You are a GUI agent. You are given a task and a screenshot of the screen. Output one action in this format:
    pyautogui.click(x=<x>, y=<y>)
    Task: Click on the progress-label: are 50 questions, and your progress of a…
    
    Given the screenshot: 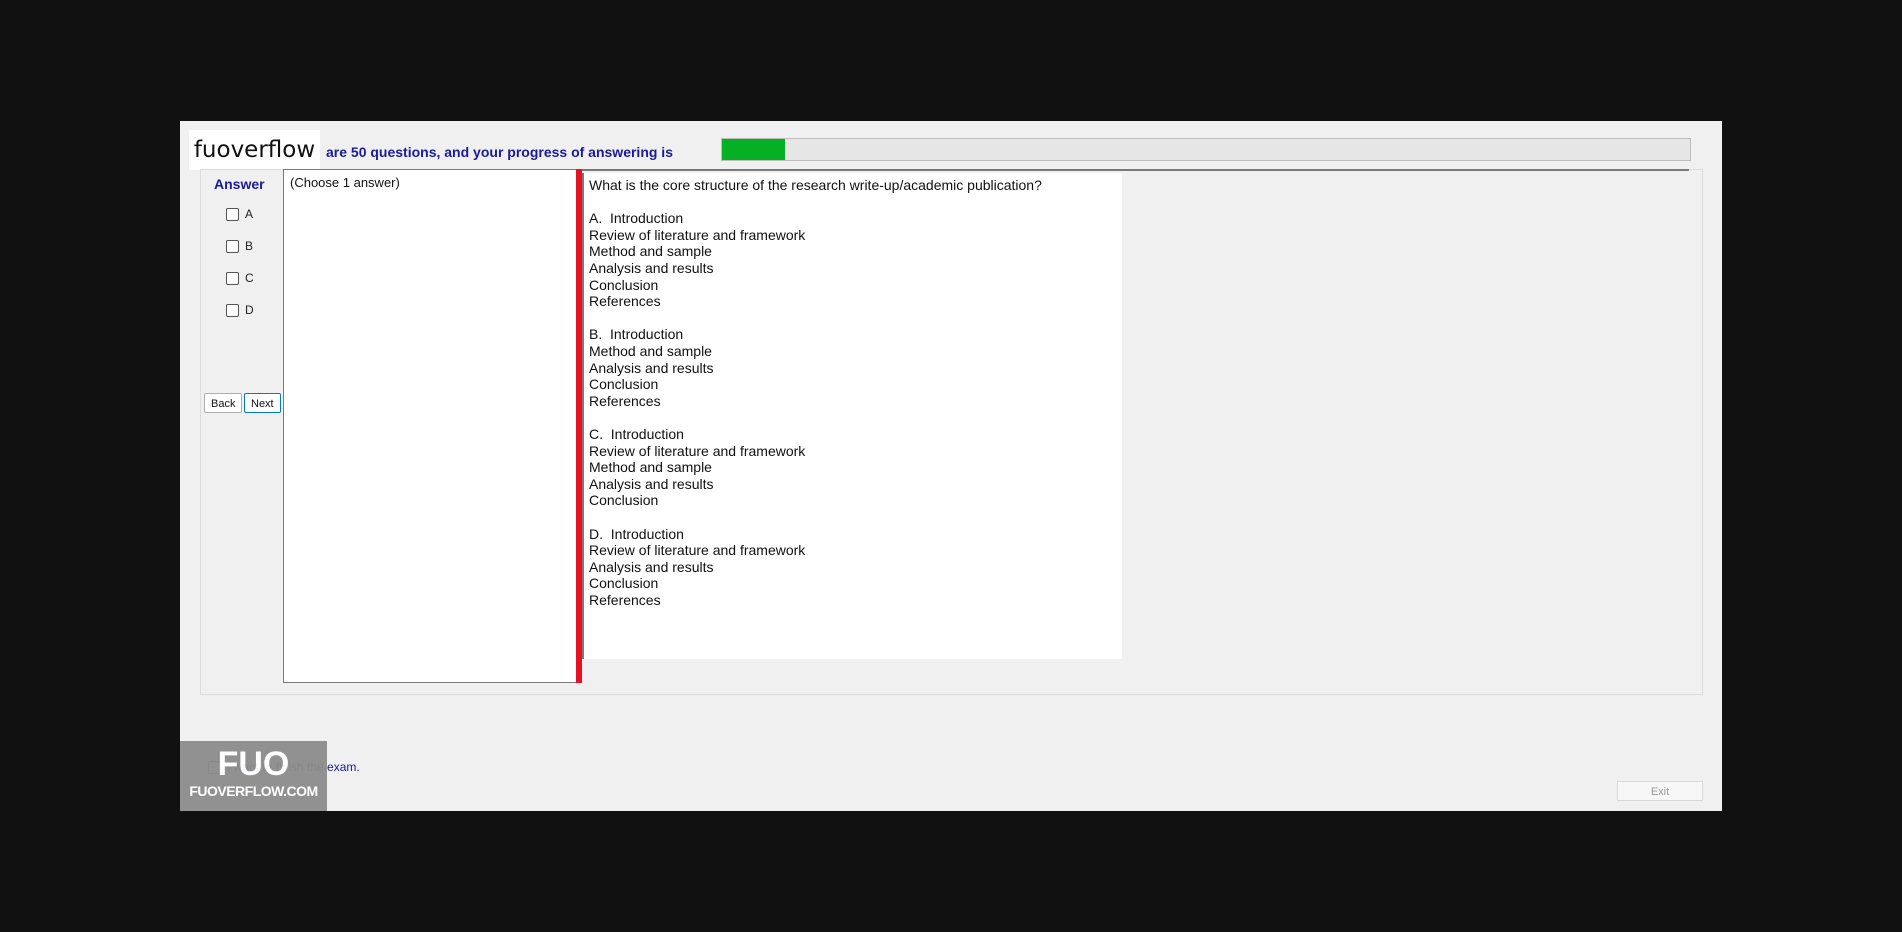 What is the action you would take?
    pyautogui.click(x=499, y=152)
    